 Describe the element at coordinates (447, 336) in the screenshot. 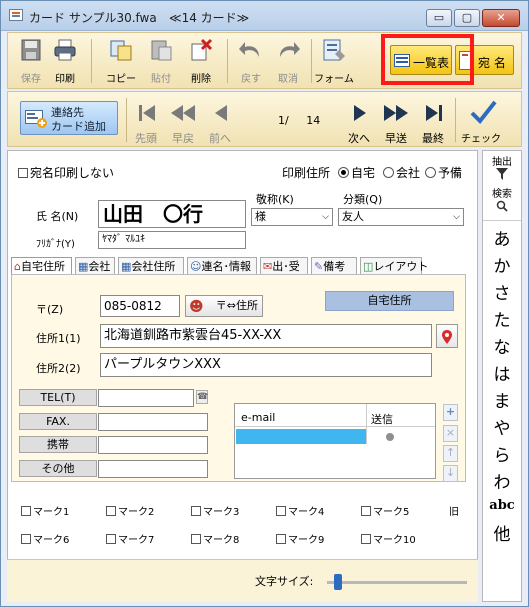

I see `map-pin-button` at that location.